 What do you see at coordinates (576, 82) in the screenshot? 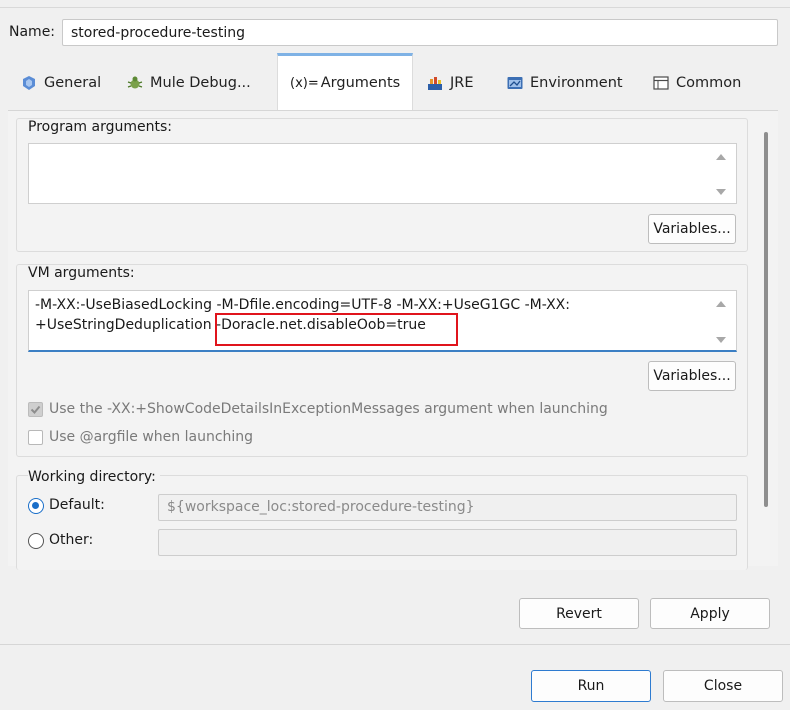
I see `tab-environment-label: Environment` at bounding box center [576, 82].